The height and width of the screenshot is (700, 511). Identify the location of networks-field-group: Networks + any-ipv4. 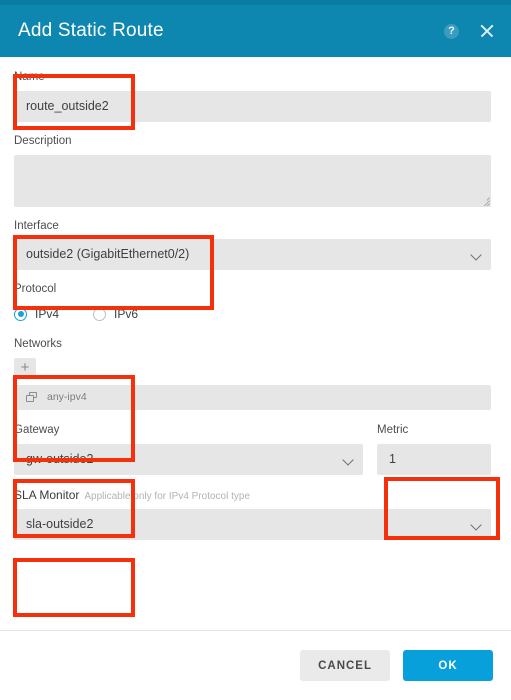
(252, 374).